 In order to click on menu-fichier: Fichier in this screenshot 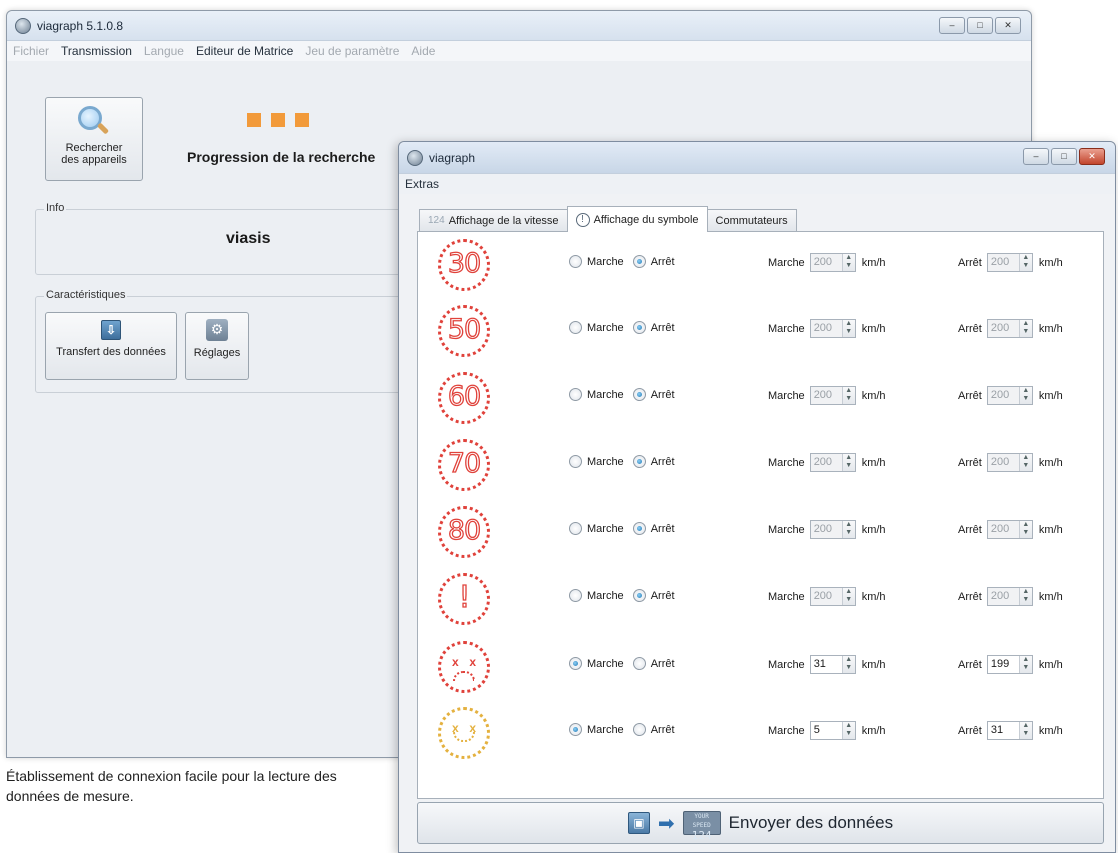, I will do `click(31, 51)`.